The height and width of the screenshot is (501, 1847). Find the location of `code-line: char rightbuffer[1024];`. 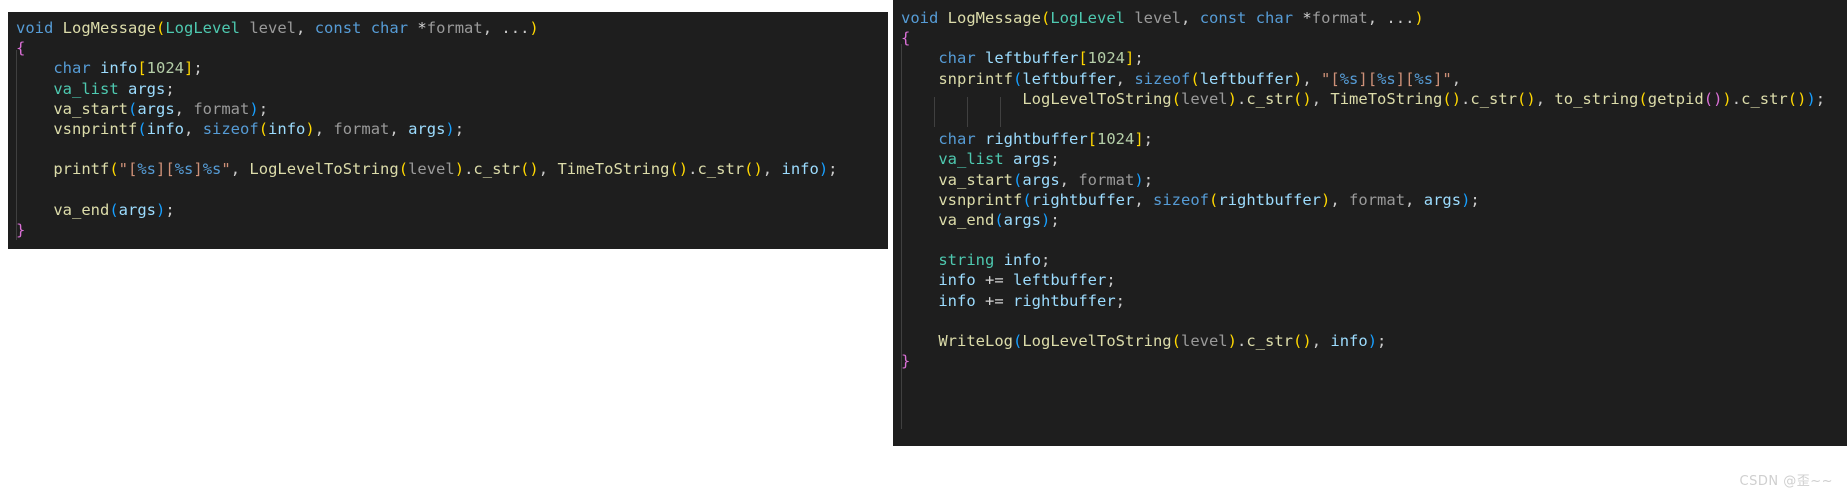

code-line: char rightbuffer[1024]; is located at coordinates (1046, 139).